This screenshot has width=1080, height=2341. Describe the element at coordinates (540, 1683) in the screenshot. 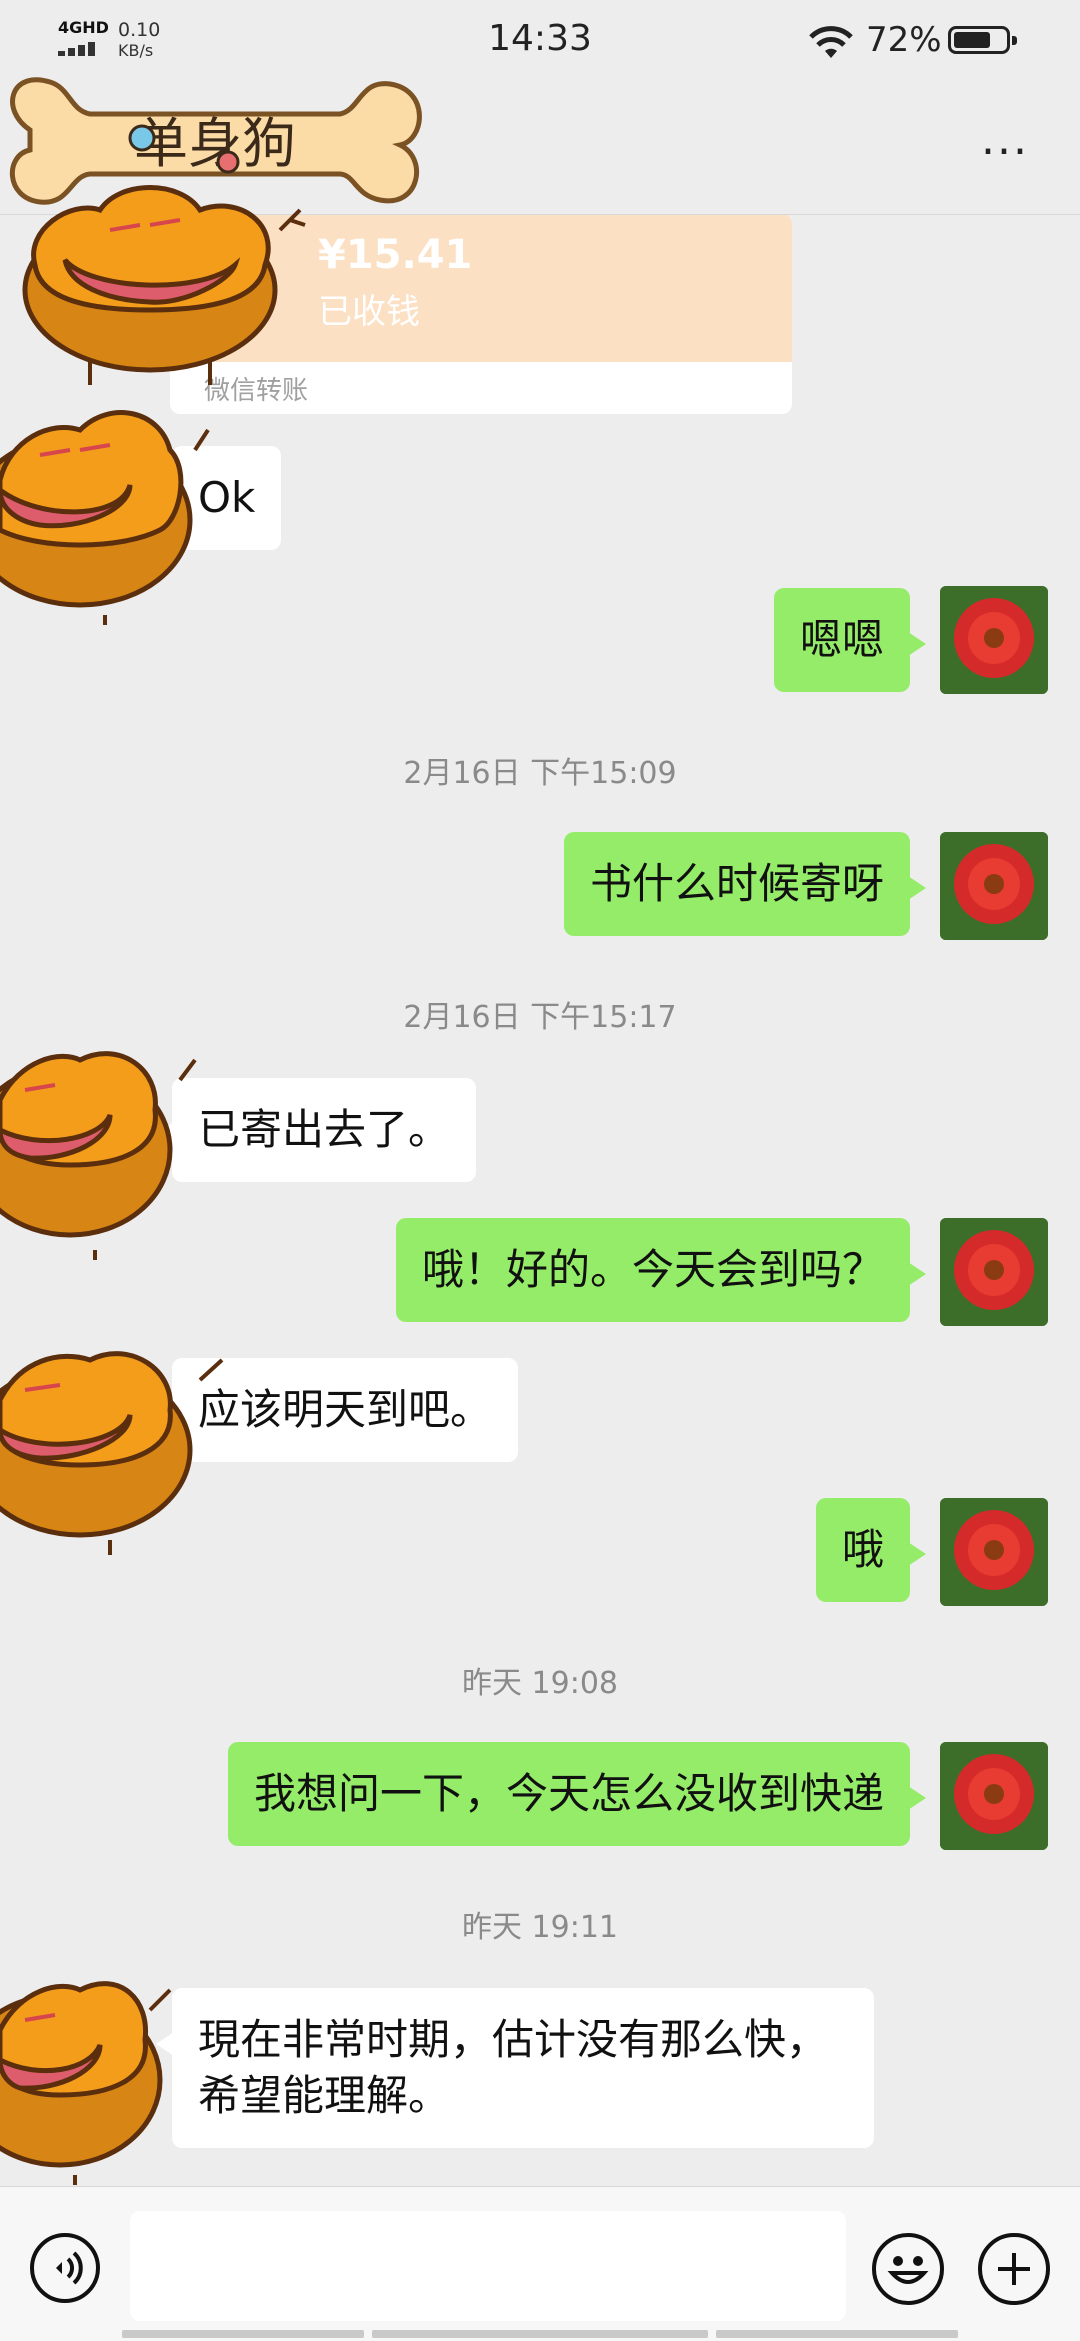

I see `timestamp: 昨天 19:08` at that location.